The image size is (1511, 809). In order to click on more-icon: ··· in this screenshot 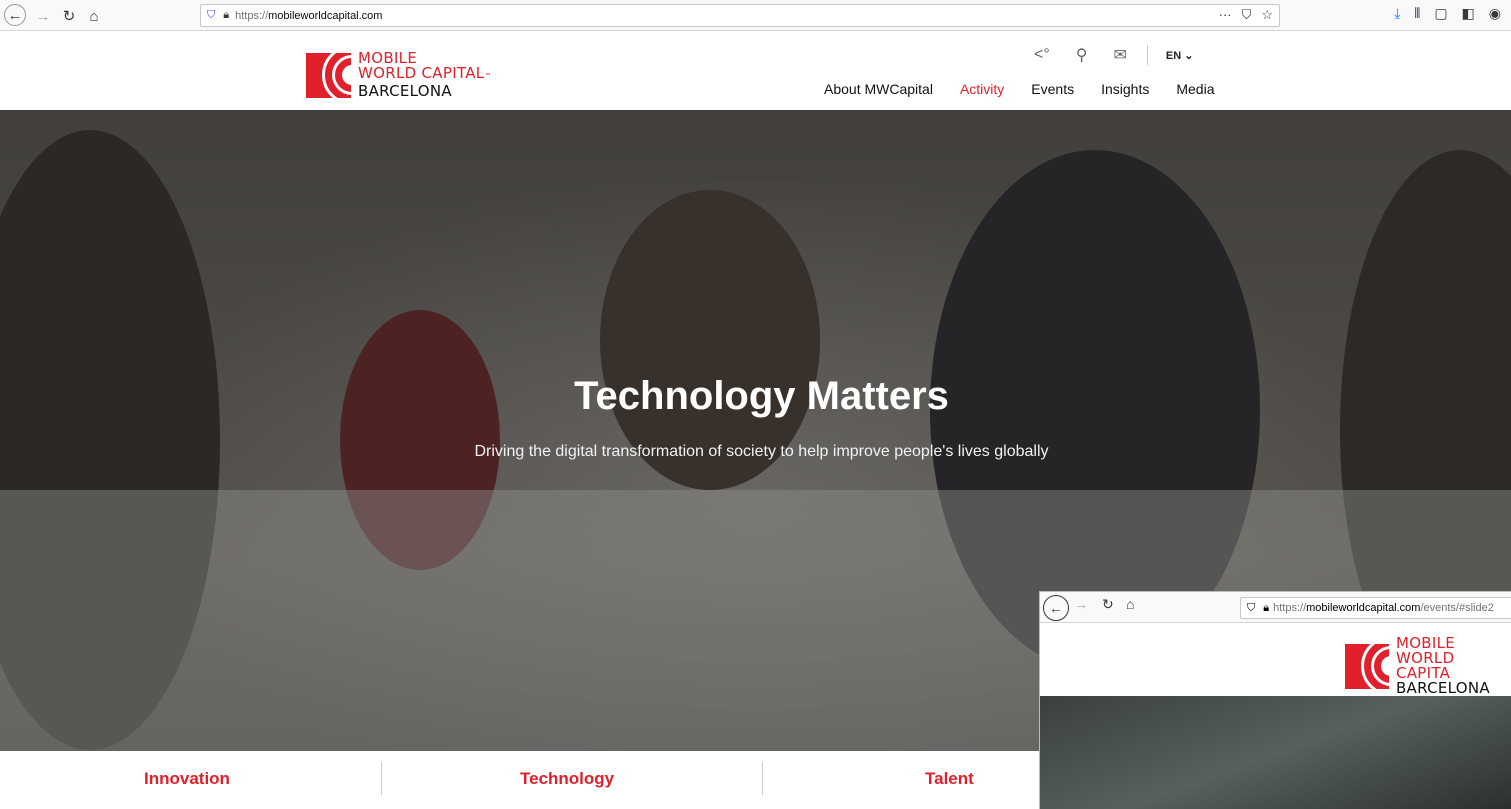, I will do `click(1225, 15)`.